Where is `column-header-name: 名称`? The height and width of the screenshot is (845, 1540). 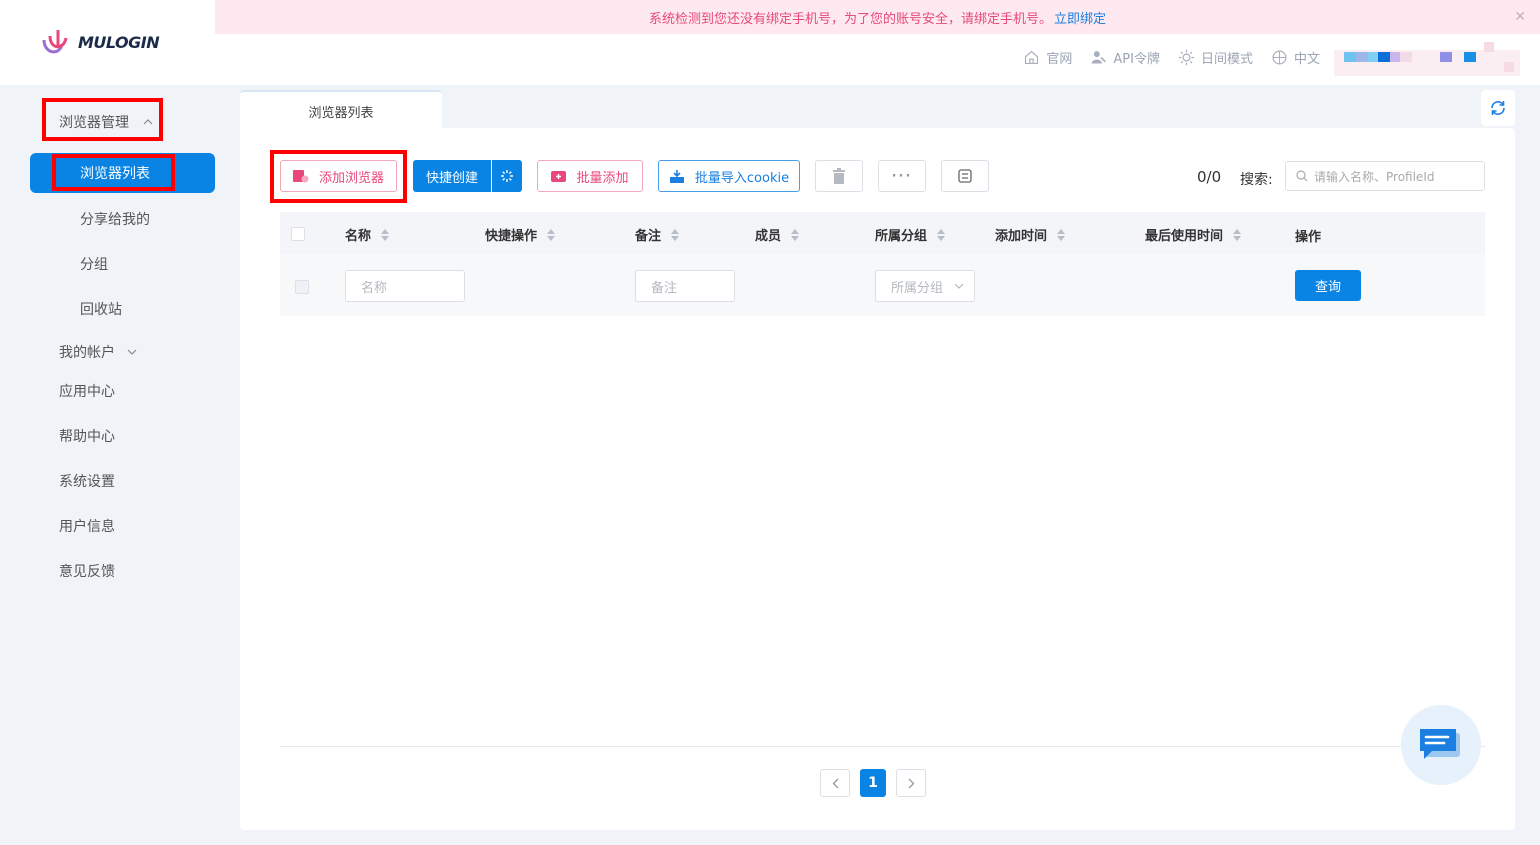
column-header-name: 名称 is located at coordinates (367, 234).